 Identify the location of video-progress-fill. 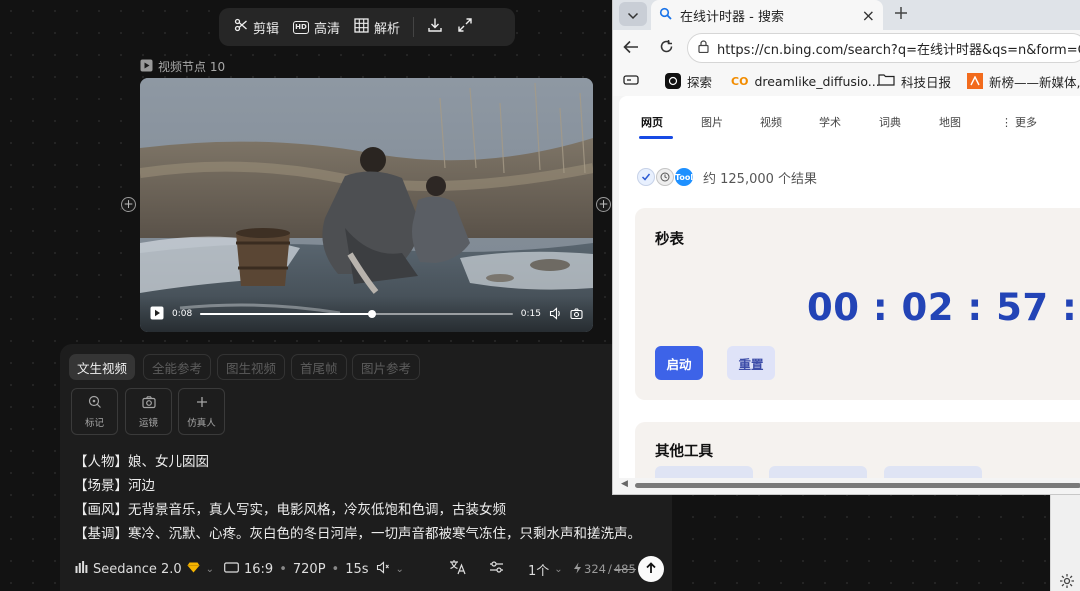
(286, 314).